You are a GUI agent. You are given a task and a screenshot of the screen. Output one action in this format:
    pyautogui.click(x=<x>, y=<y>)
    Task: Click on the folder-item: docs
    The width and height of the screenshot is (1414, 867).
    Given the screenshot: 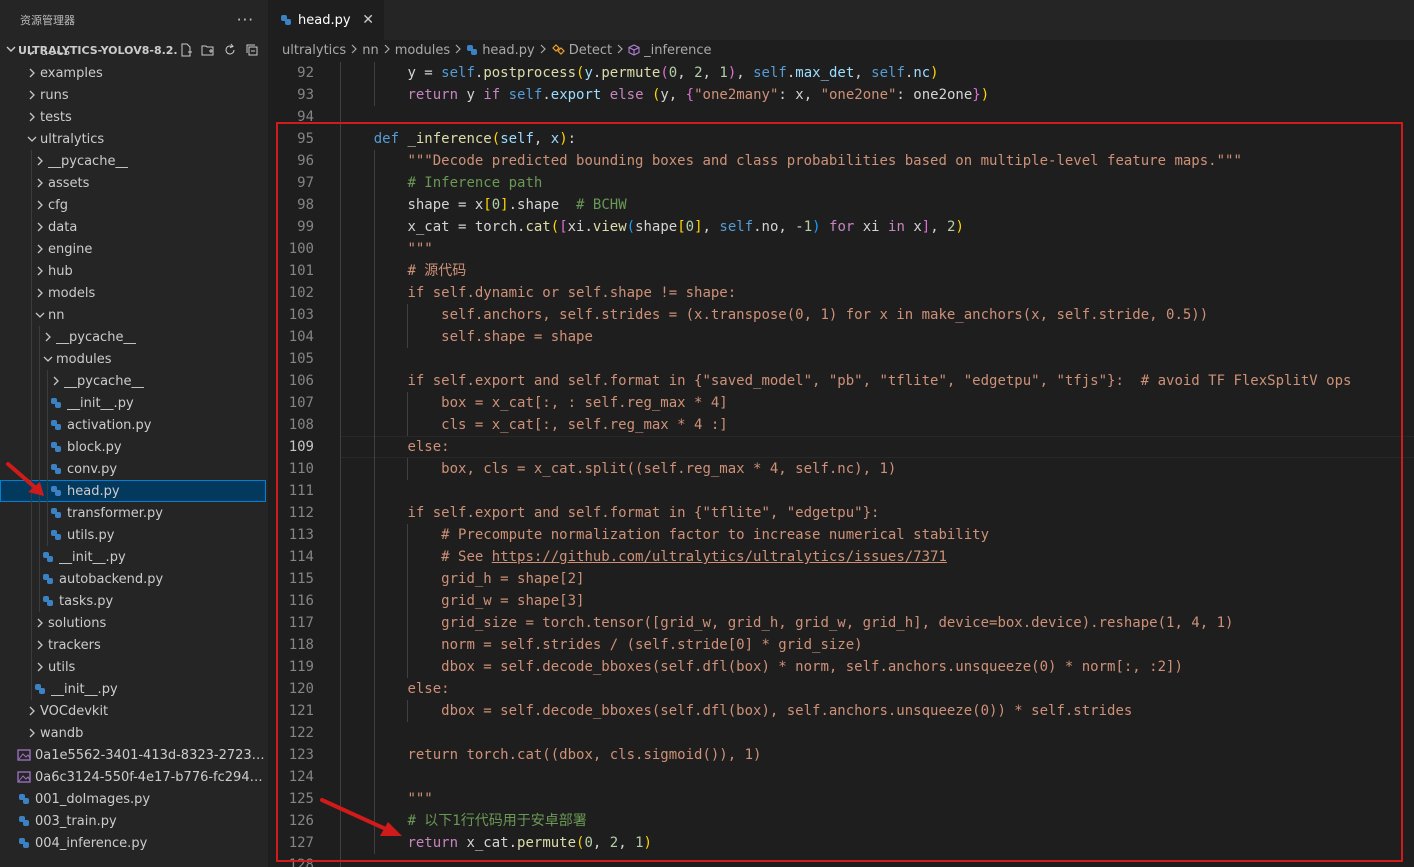 What is the action you would take?
    pyautogui.click(x=133, y=56)
    